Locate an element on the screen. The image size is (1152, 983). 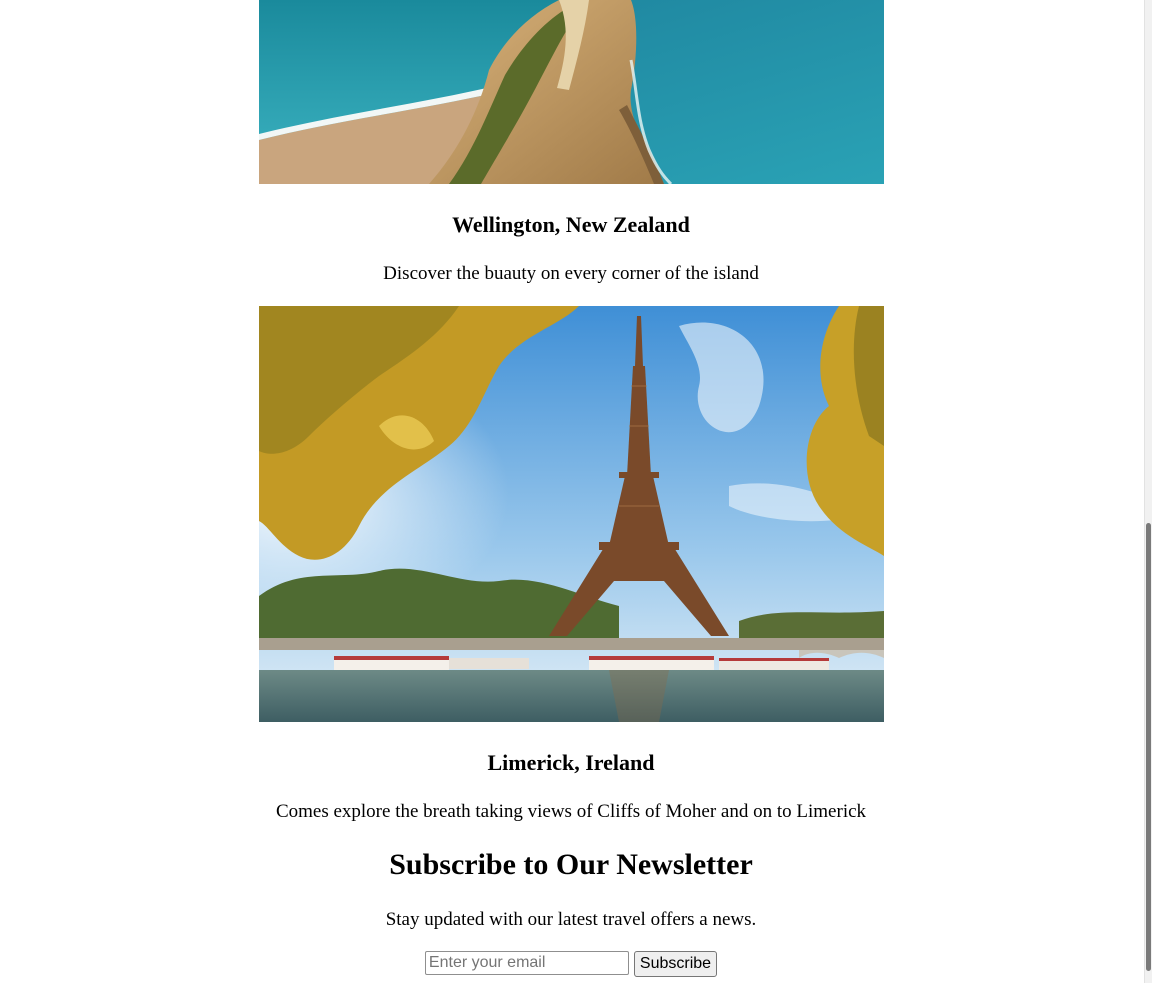
newsletter-form: Subscribe is located at coordinates (571, 964).